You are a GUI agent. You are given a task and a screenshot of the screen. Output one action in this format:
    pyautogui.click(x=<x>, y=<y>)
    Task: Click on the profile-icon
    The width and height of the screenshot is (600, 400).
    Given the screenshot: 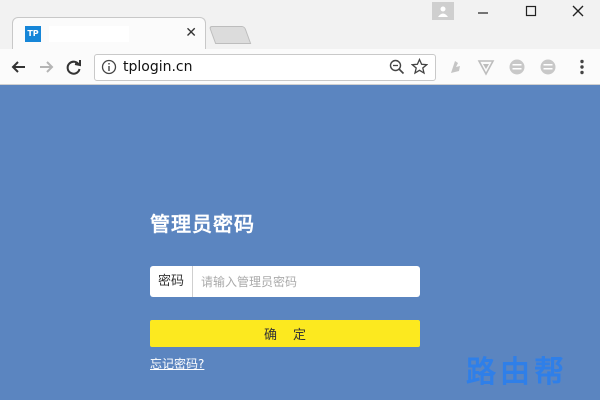 What is the action you would take?
    pyautogui.click(x=443, y=11)
    